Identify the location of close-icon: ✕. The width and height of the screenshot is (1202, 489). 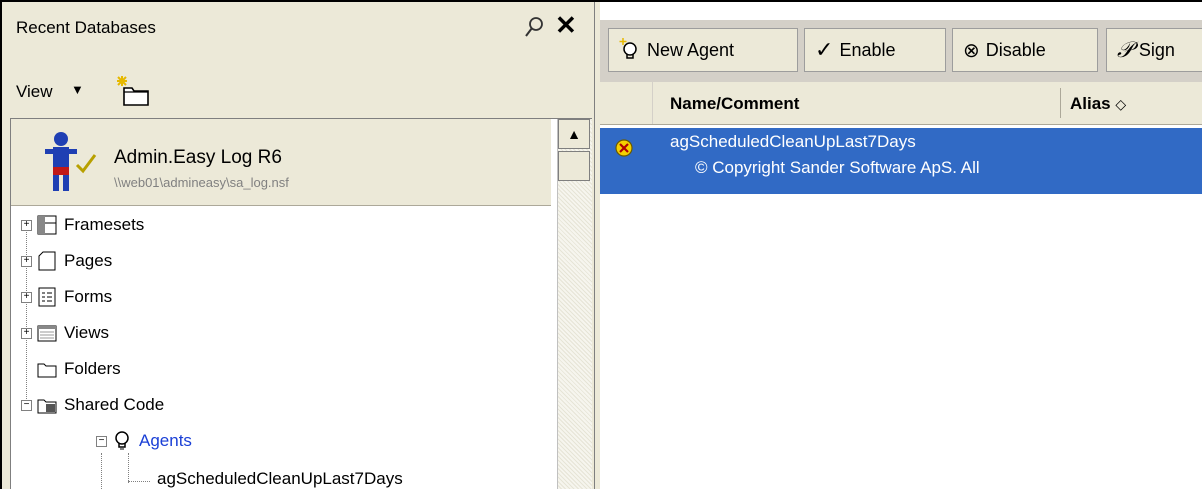
(566, 25).